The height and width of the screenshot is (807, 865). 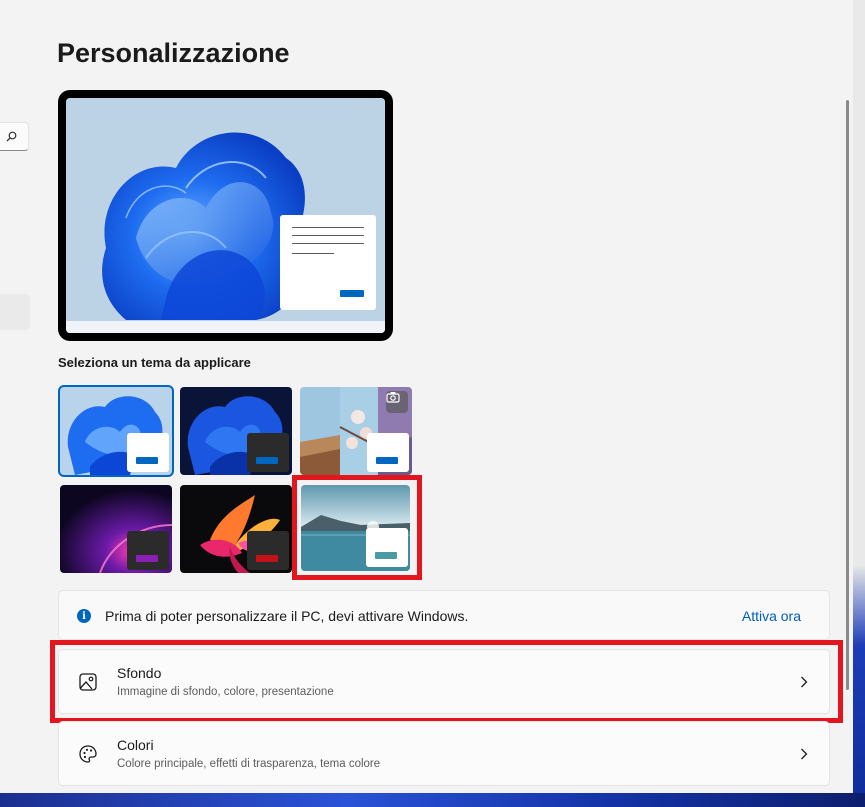 I want to click on camera-icon, so click(x=397, y=402).